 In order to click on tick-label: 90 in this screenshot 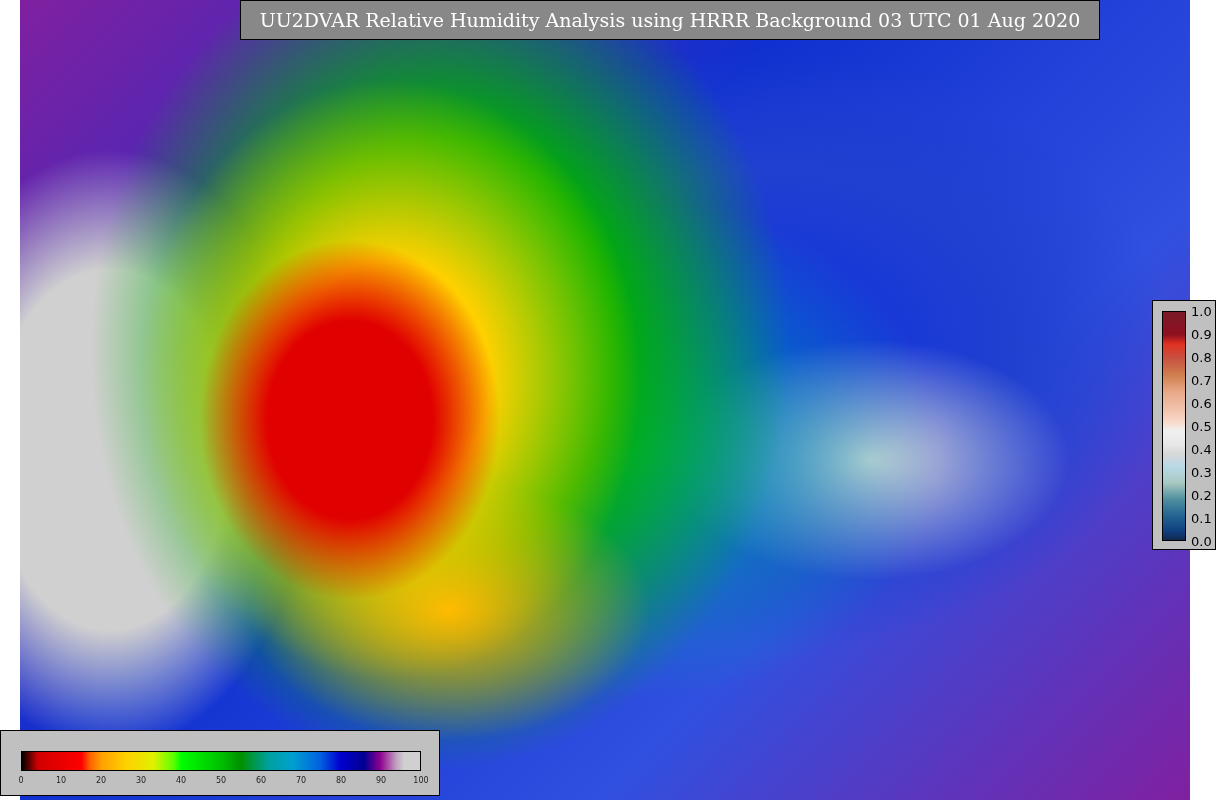, I will do `click(381, 780)`.